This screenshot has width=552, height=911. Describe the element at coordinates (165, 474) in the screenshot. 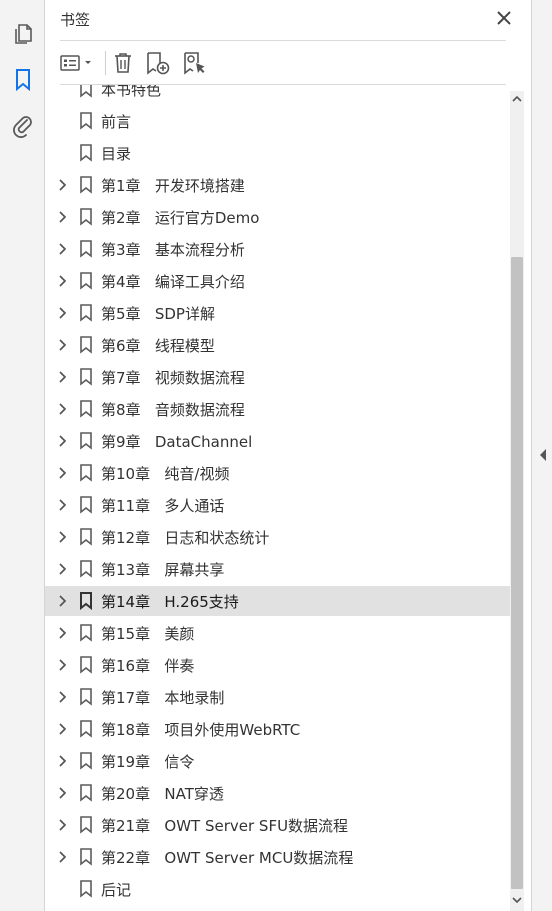

I see `bookmark-label: 第10章 纯音/视频` at that location.